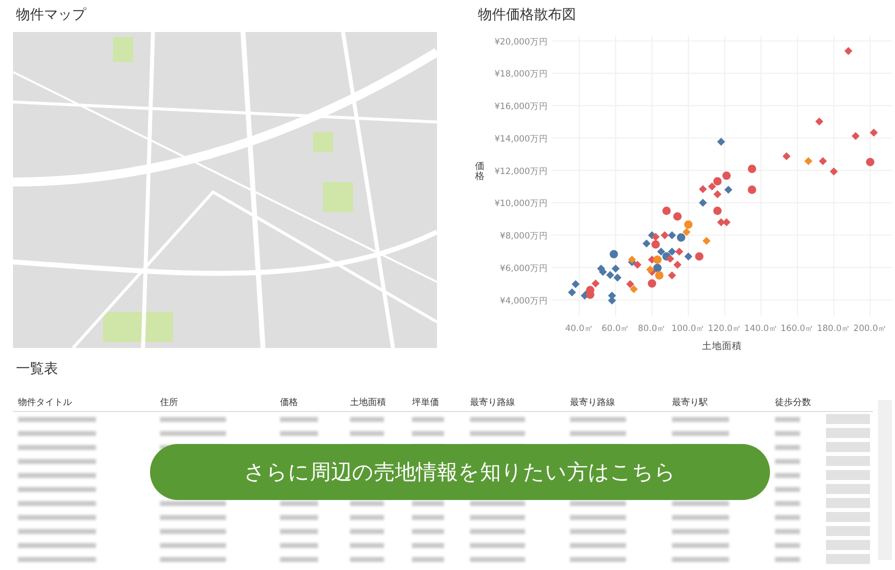 The width and height of the screenshot is (895, 570). Describe the element at coordinates (521, 107) in the screenshot. I see `tick-label: ¥16,000万円` at that location.